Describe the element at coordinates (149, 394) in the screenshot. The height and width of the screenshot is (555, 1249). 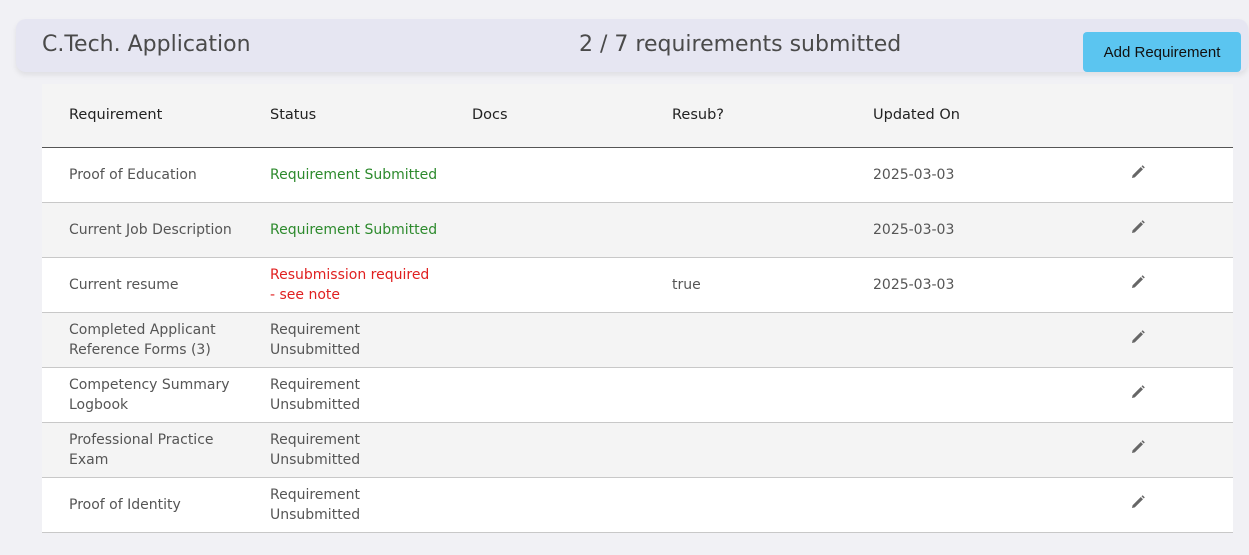
I see `requirement-name: Competency Summary Logbook` at that location.